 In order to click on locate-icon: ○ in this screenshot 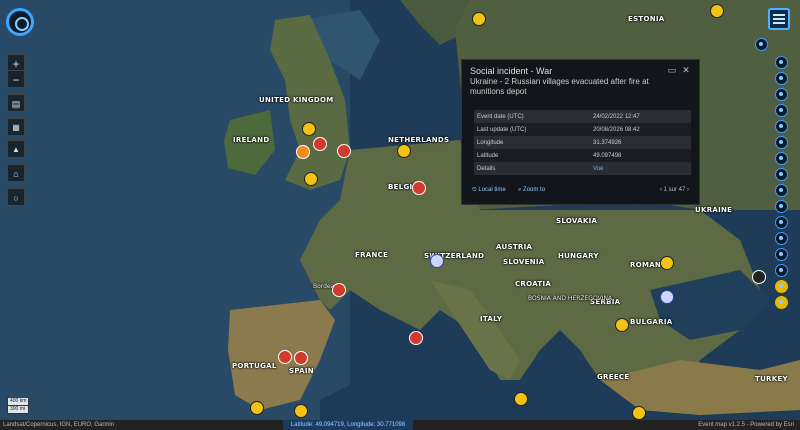, I will do `click(16, 197)`.